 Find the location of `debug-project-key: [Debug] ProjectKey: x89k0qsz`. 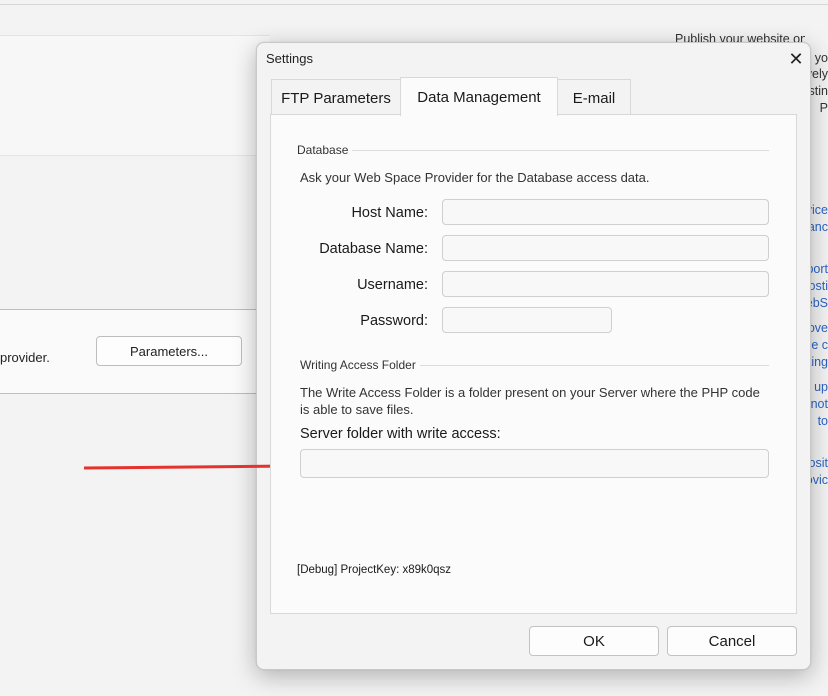

debug-project-key: [Debug] ProjectKey: x89k0qsz is located at coordinates (374, 570).